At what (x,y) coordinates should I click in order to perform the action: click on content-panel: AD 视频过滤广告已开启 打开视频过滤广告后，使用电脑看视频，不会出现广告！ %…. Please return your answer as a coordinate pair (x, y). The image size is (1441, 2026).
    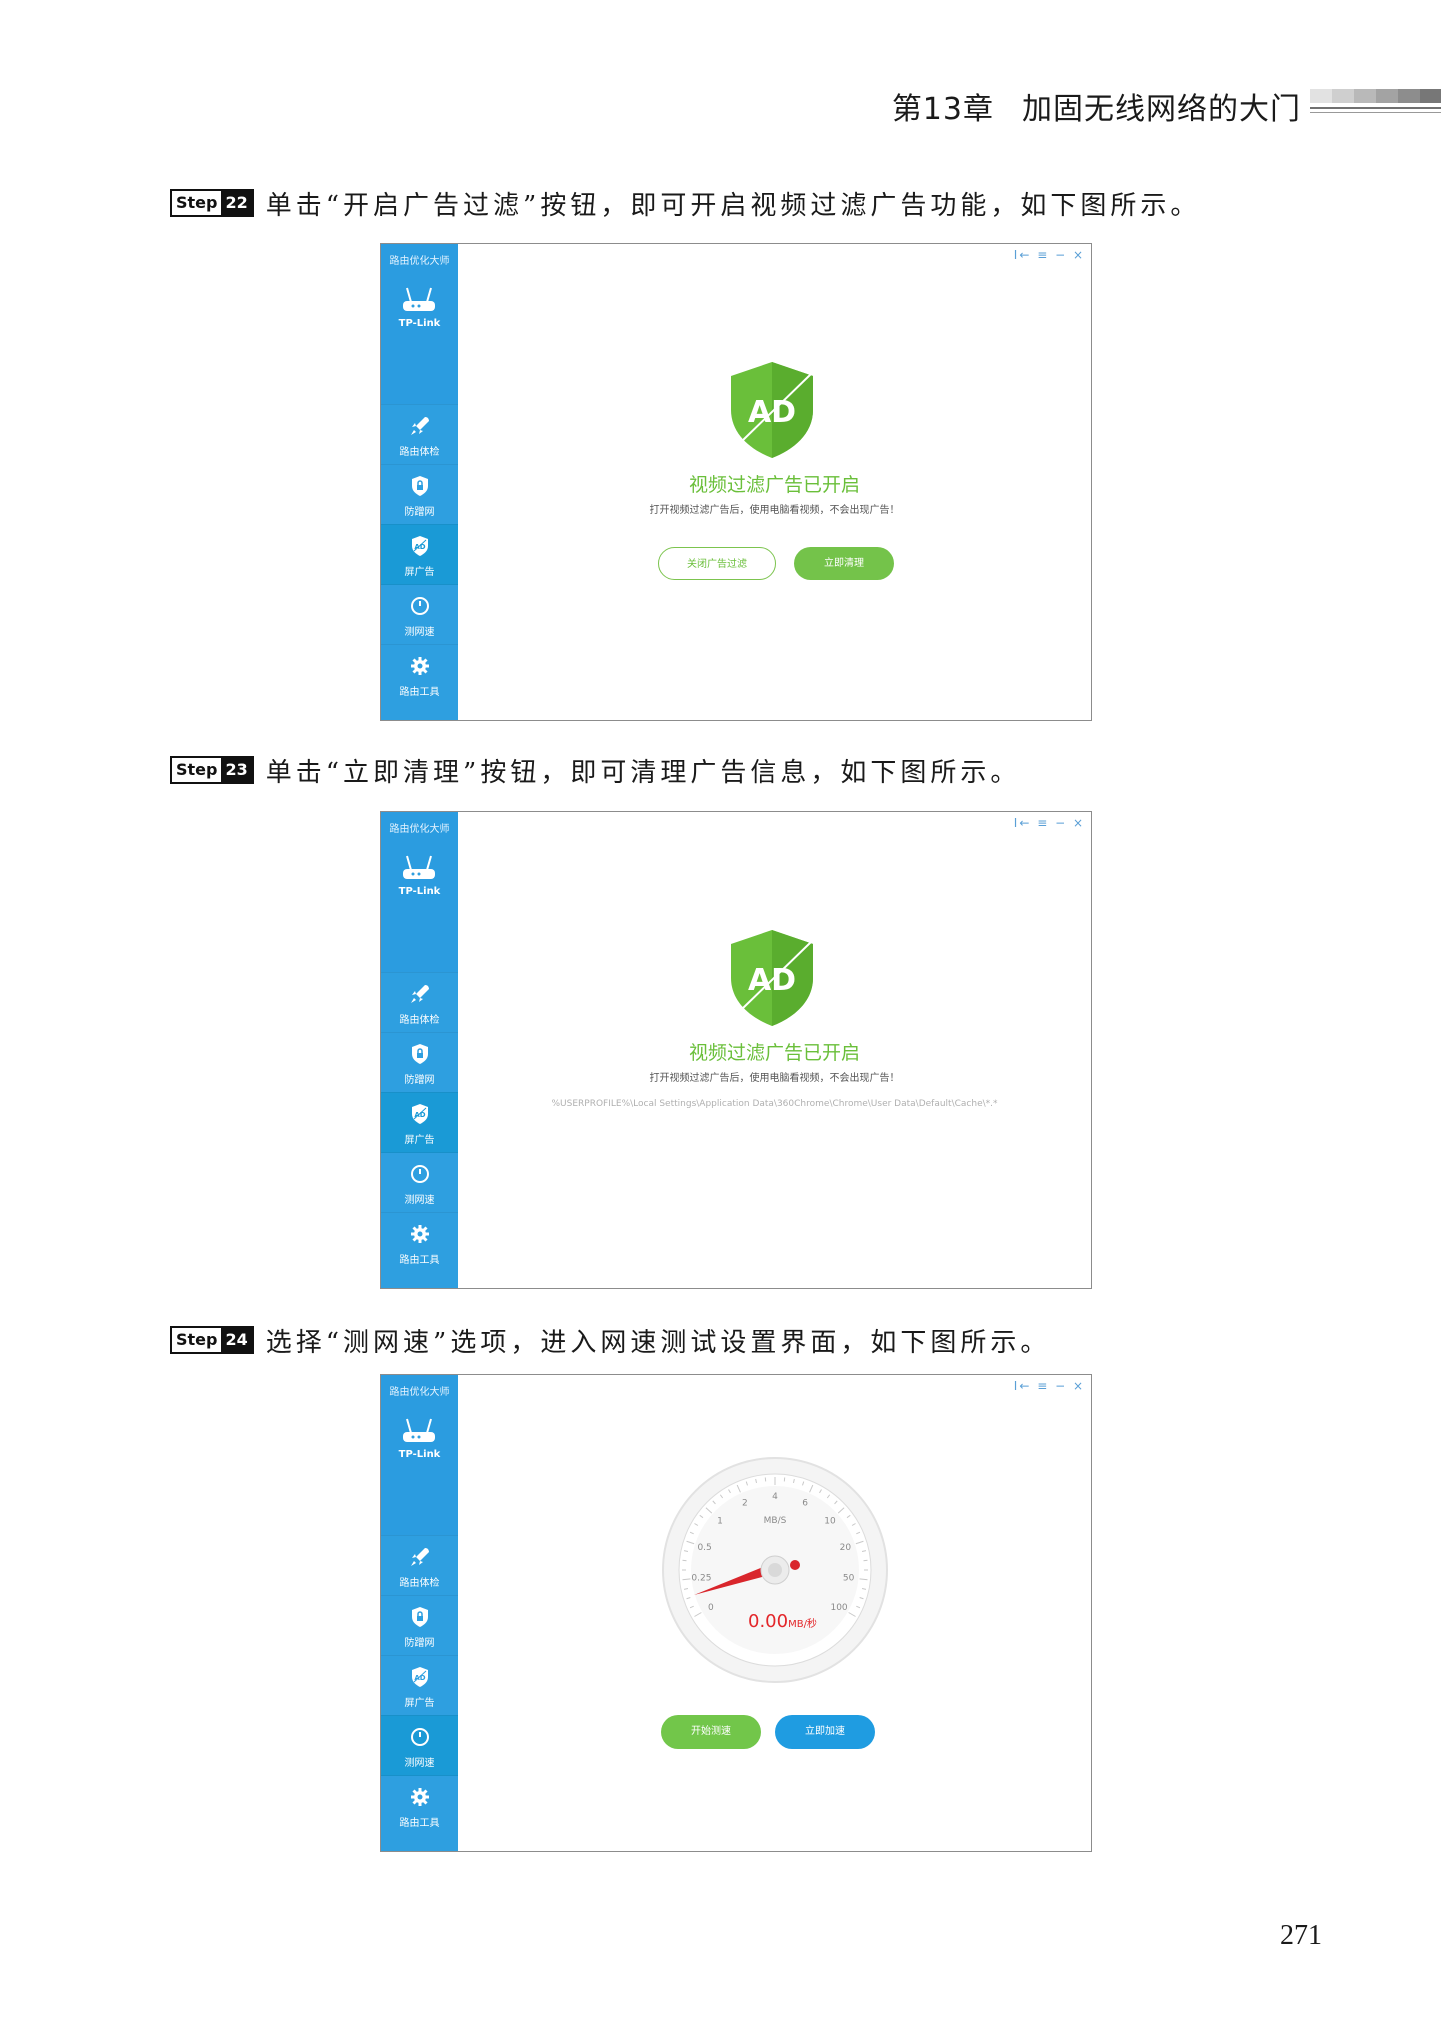
    Looking at the image, I should click on (774, 1050).